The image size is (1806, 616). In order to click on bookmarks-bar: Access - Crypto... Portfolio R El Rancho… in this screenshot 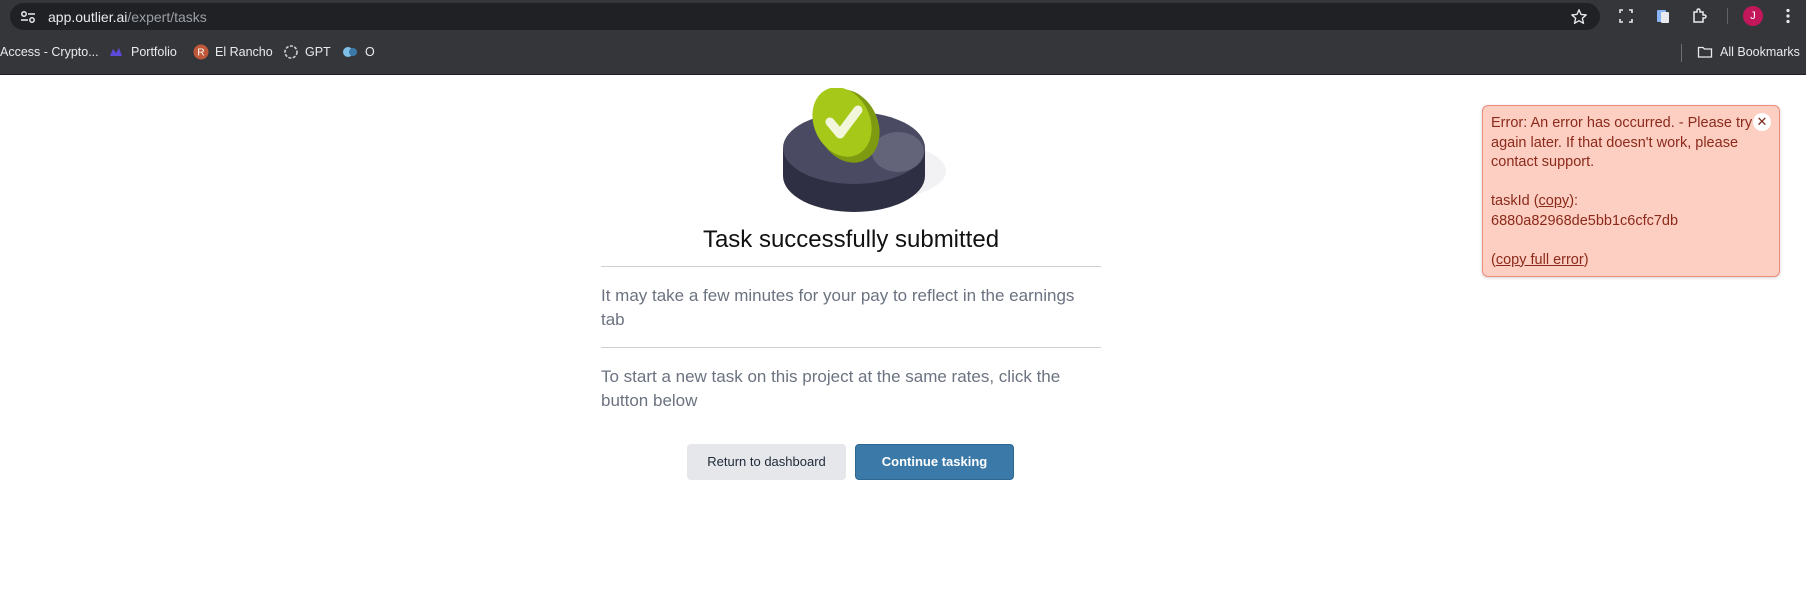, I will do `click(903, 53)`.